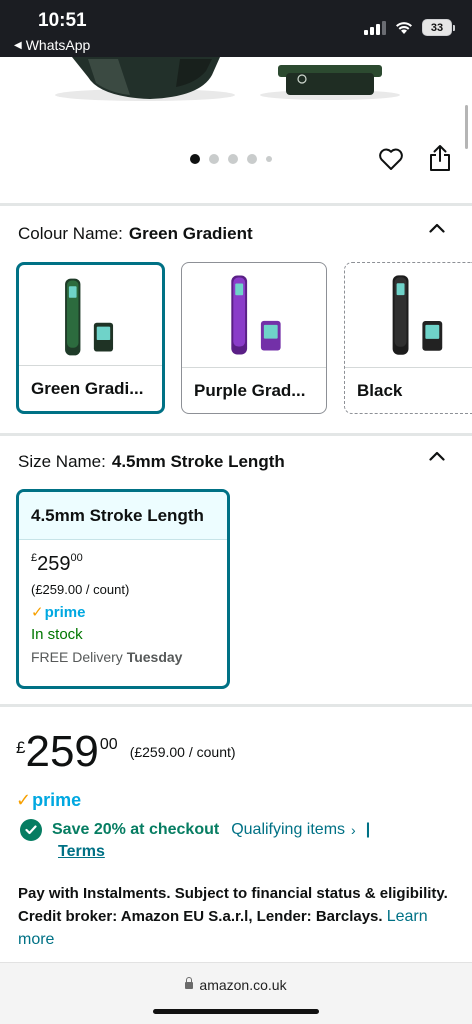  Describe the element at coordinates (227, 79) in the screenshot. I see `product-image` at that location.